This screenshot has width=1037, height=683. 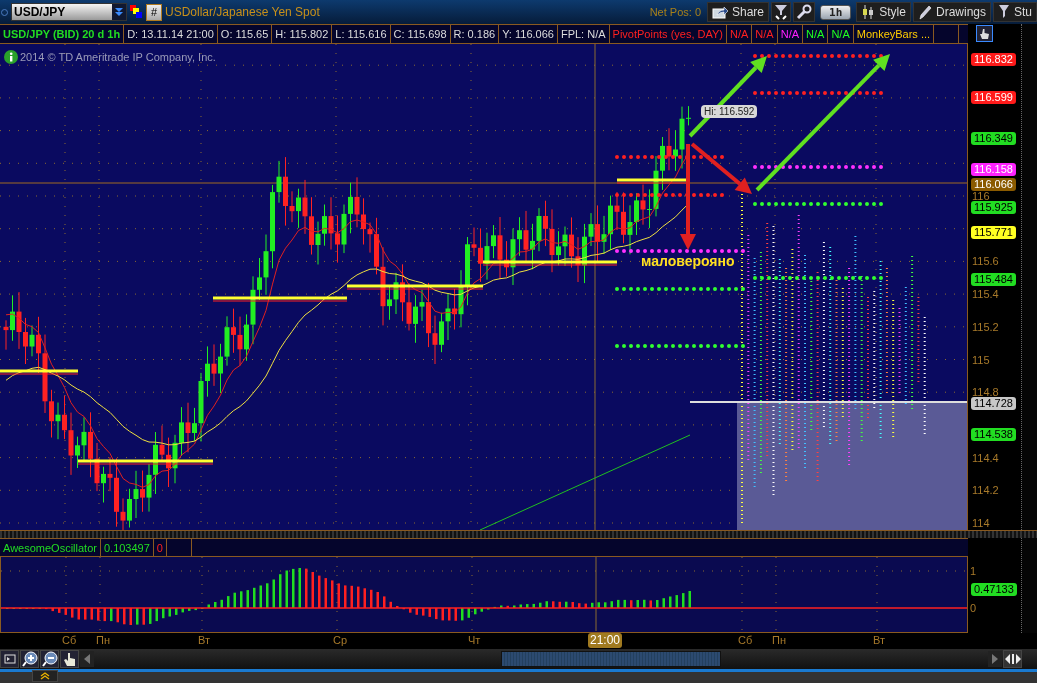 I want to click on studies-button: Stu, so click(x=1015, y=12).